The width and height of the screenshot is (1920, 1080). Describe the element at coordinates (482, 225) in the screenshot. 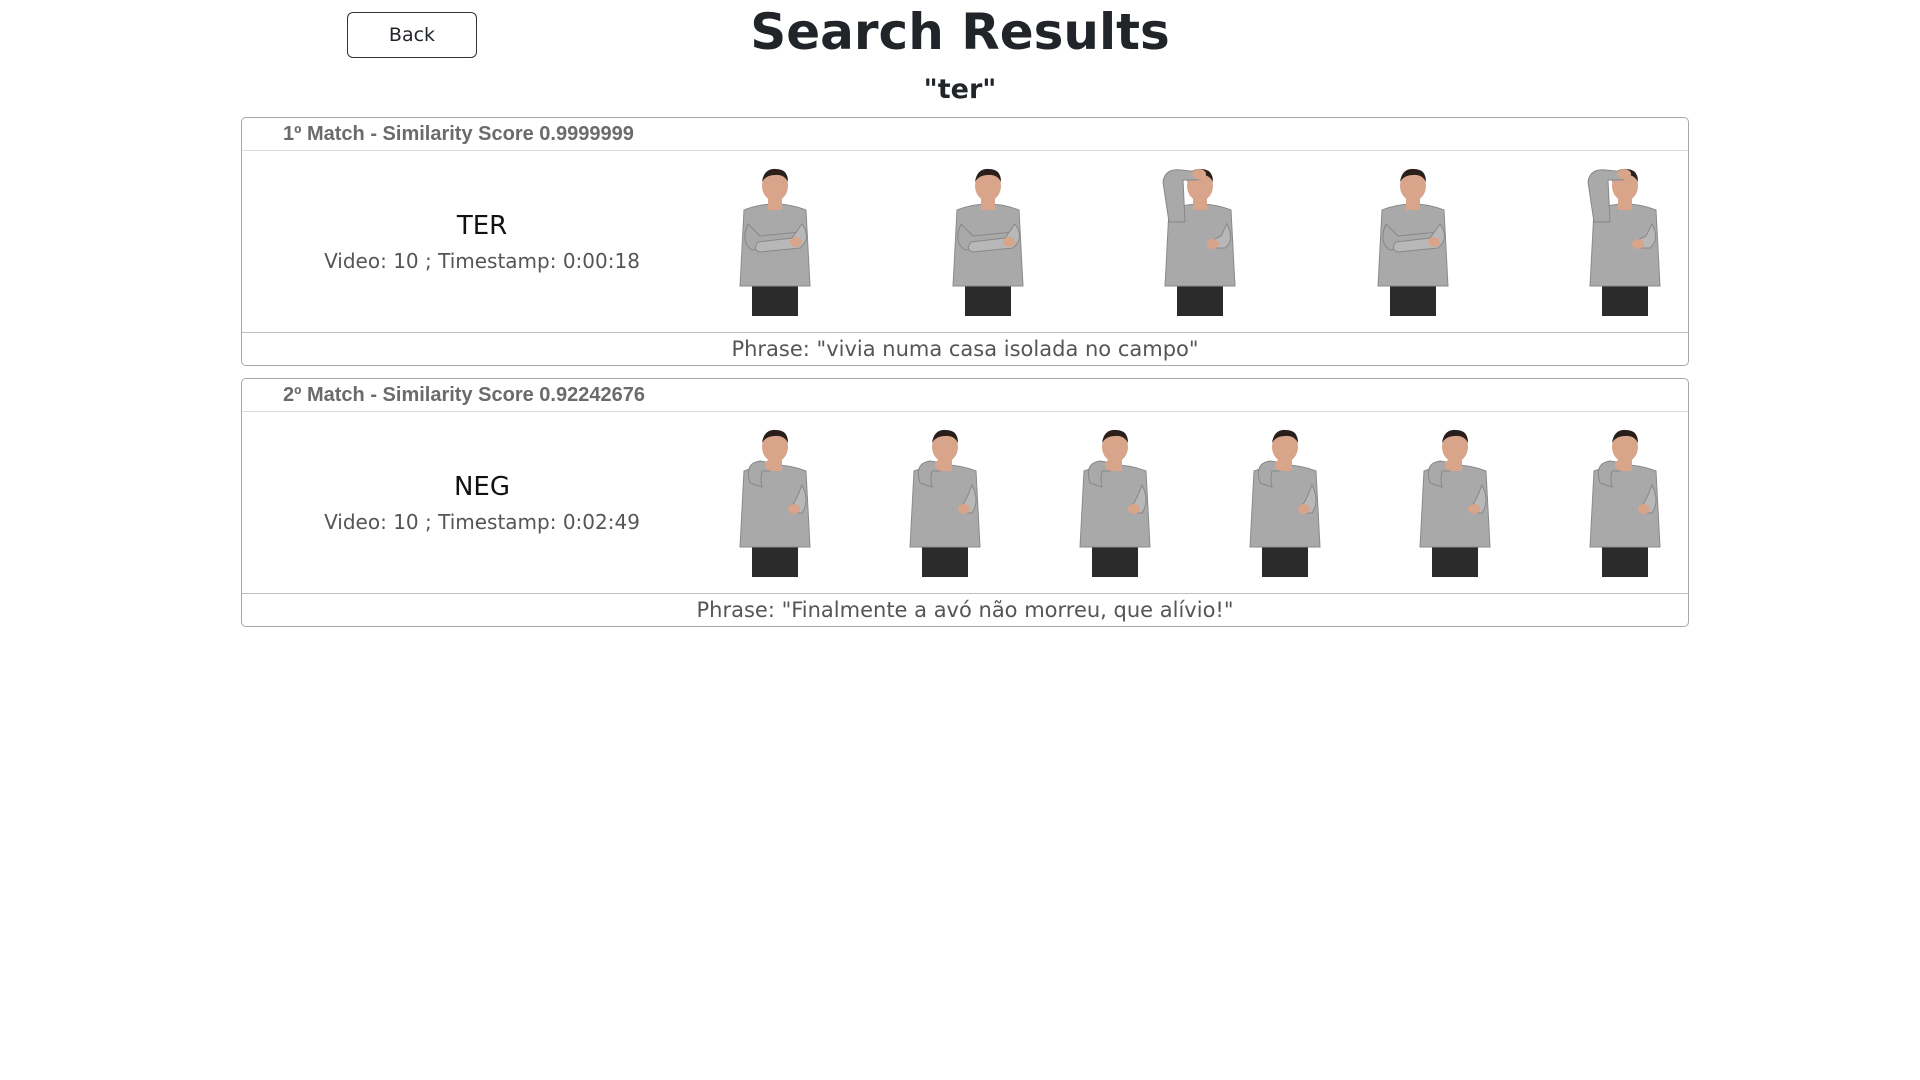

I see `match-gloss: TER` at that location.